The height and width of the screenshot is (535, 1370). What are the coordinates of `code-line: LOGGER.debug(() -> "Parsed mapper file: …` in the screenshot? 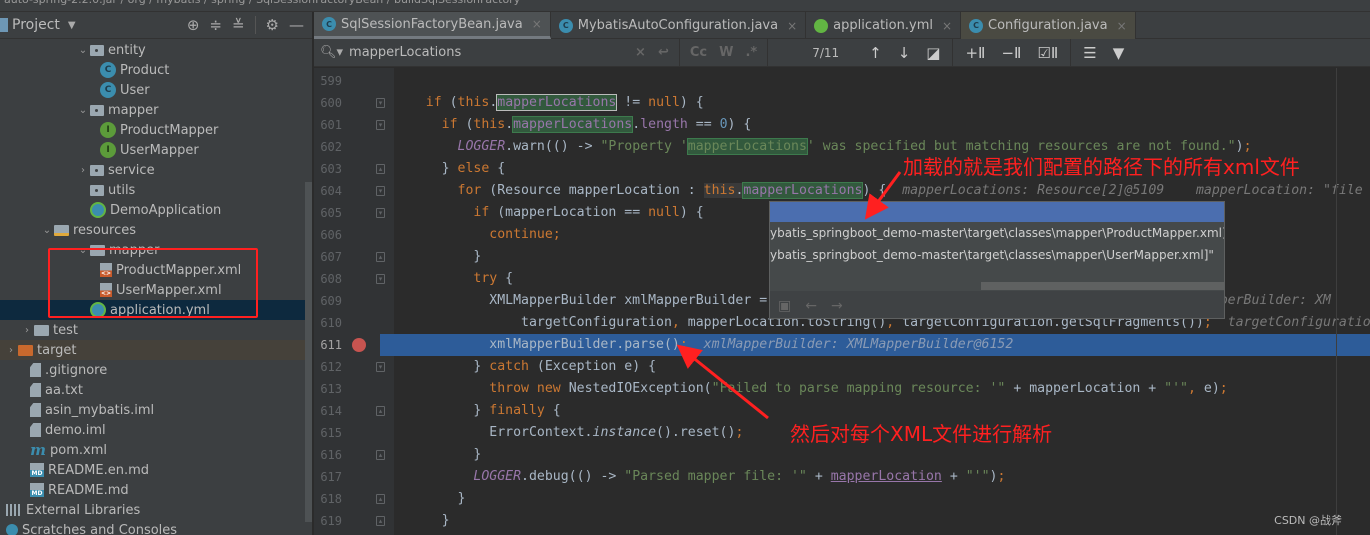 It's located at (882, 477).